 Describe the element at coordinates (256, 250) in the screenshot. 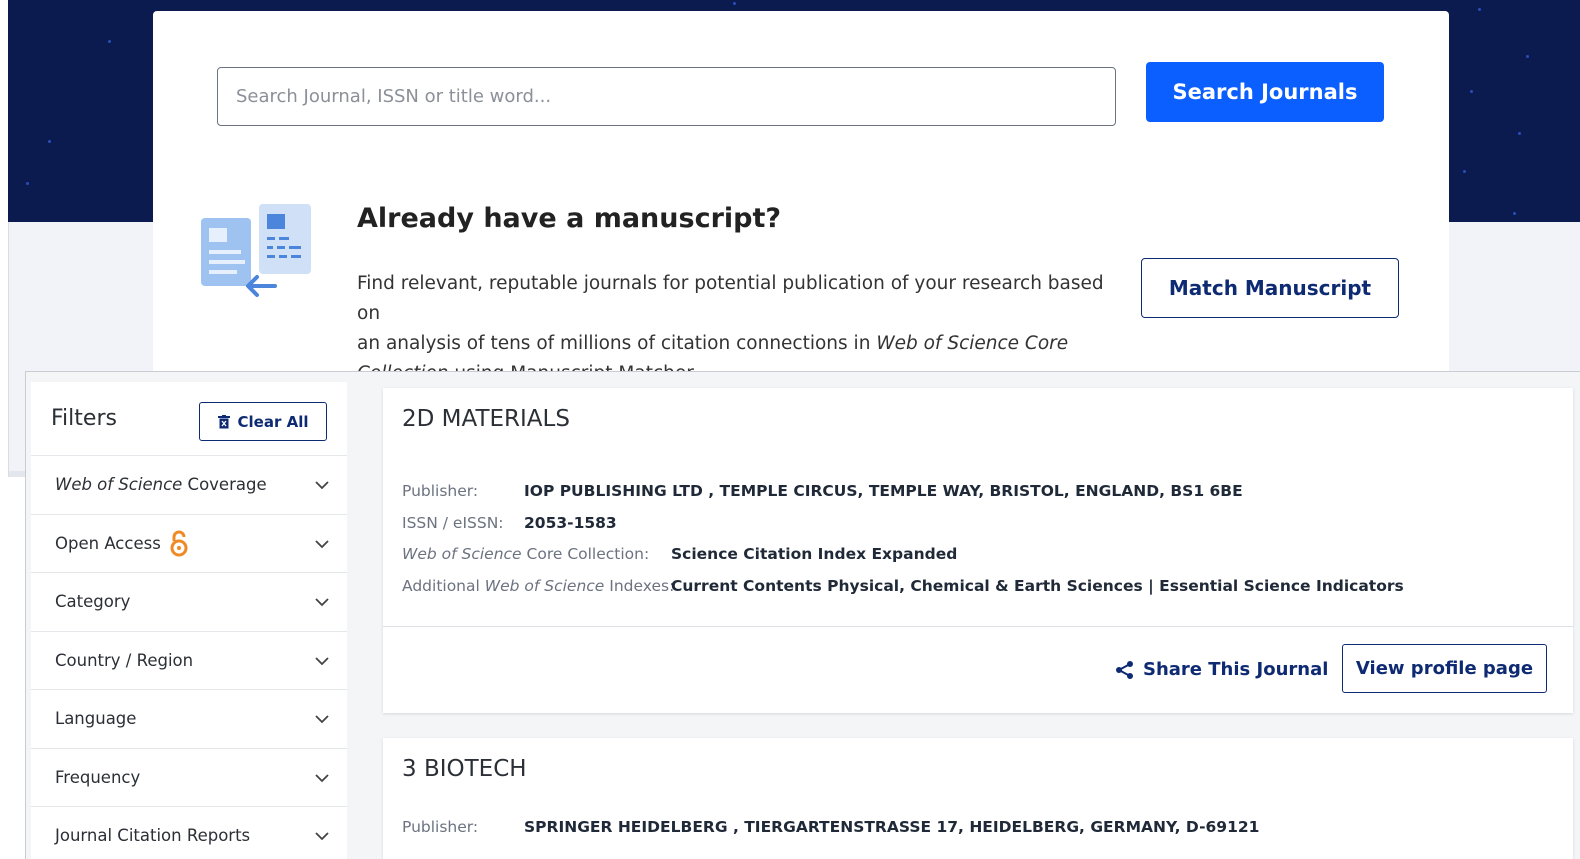

I see `manuscript-icon` at that location.